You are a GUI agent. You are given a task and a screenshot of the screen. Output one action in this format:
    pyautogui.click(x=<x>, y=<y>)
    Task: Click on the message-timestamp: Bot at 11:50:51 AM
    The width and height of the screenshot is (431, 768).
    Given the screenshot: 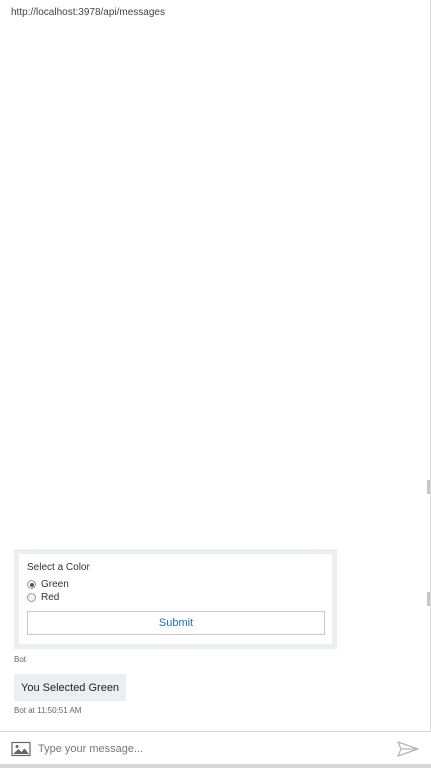 What is the action you would take?
    pyautogui.click(x=48, y=710)
    